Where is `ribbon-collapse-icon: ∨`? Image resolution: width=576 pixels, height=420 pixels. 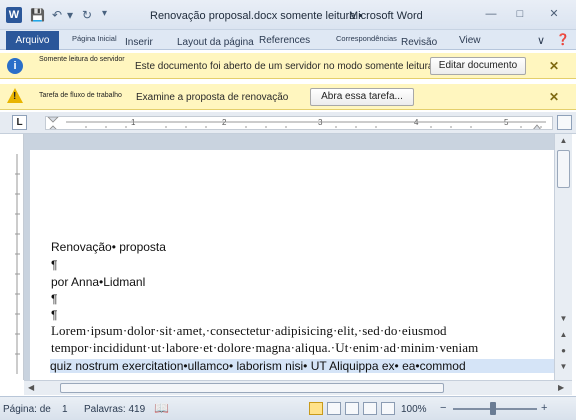
ribbon-collapse-icon: ∨ is located at coordinates (541, 40).